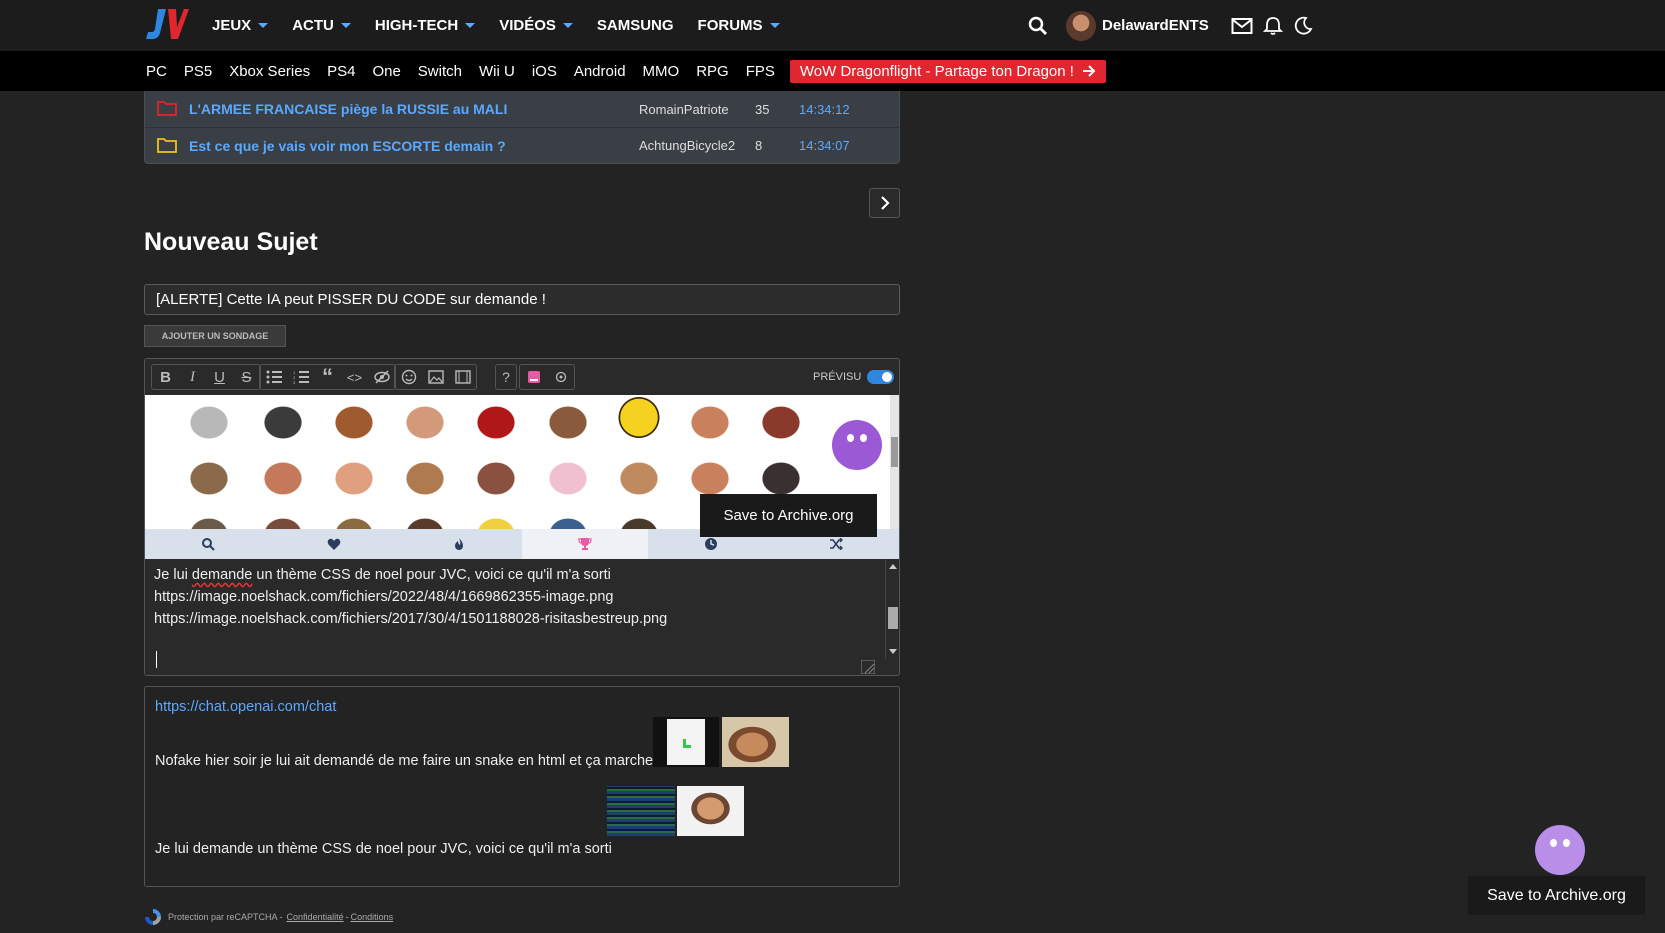 The width and height of the screenshot is (1665, 933). I want to click on nav-item-3: VIDÉOS, so click(536, 25).